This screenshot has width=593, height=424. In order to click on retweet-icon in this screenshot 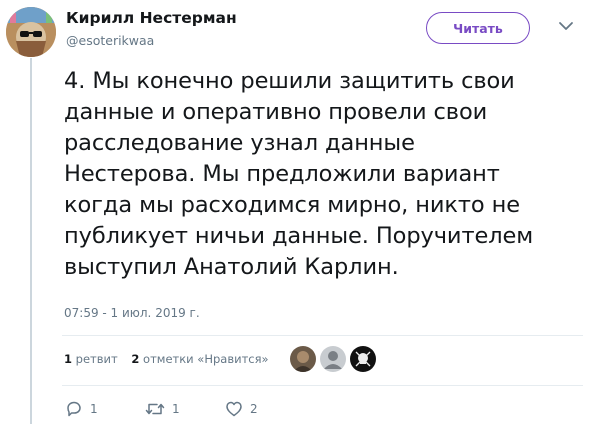, I will do `click(155, 409)`.